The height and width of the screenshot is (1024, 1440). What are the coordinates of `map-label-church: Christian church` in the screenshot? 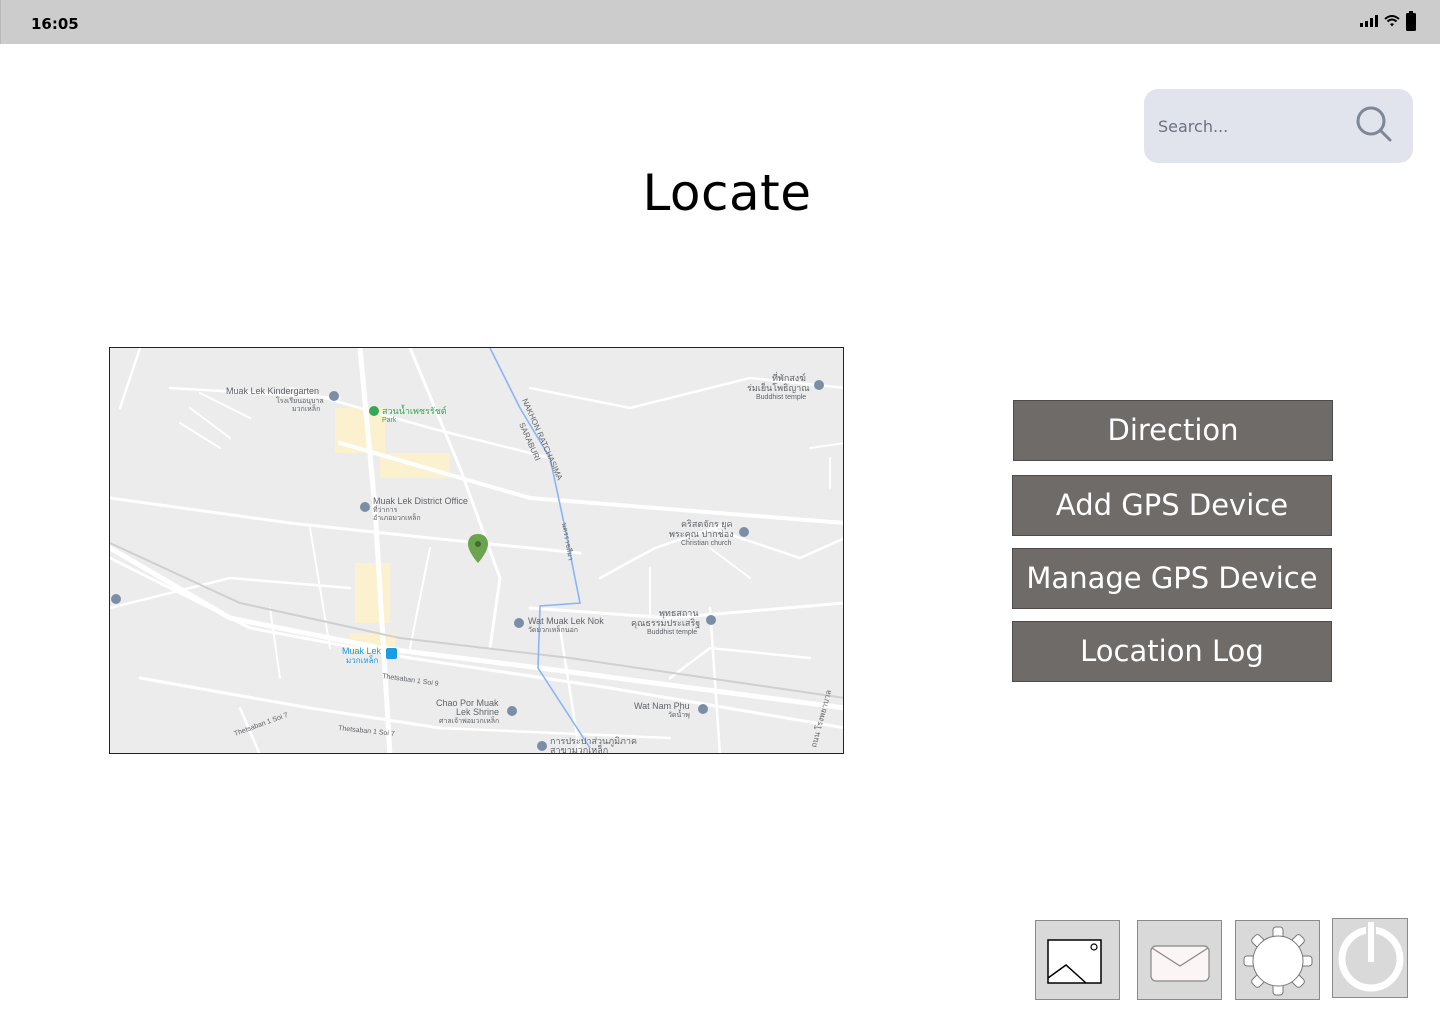 It's located at (706, 543).